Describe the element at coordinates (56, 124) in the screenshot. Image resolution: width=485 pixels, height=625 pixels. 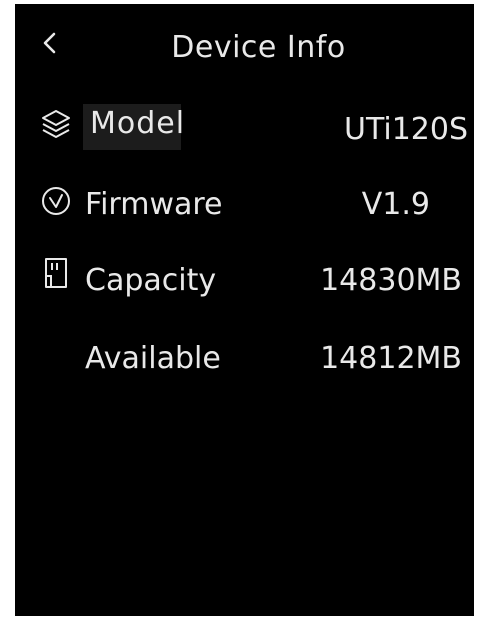
I see `layers-icon` at that location.